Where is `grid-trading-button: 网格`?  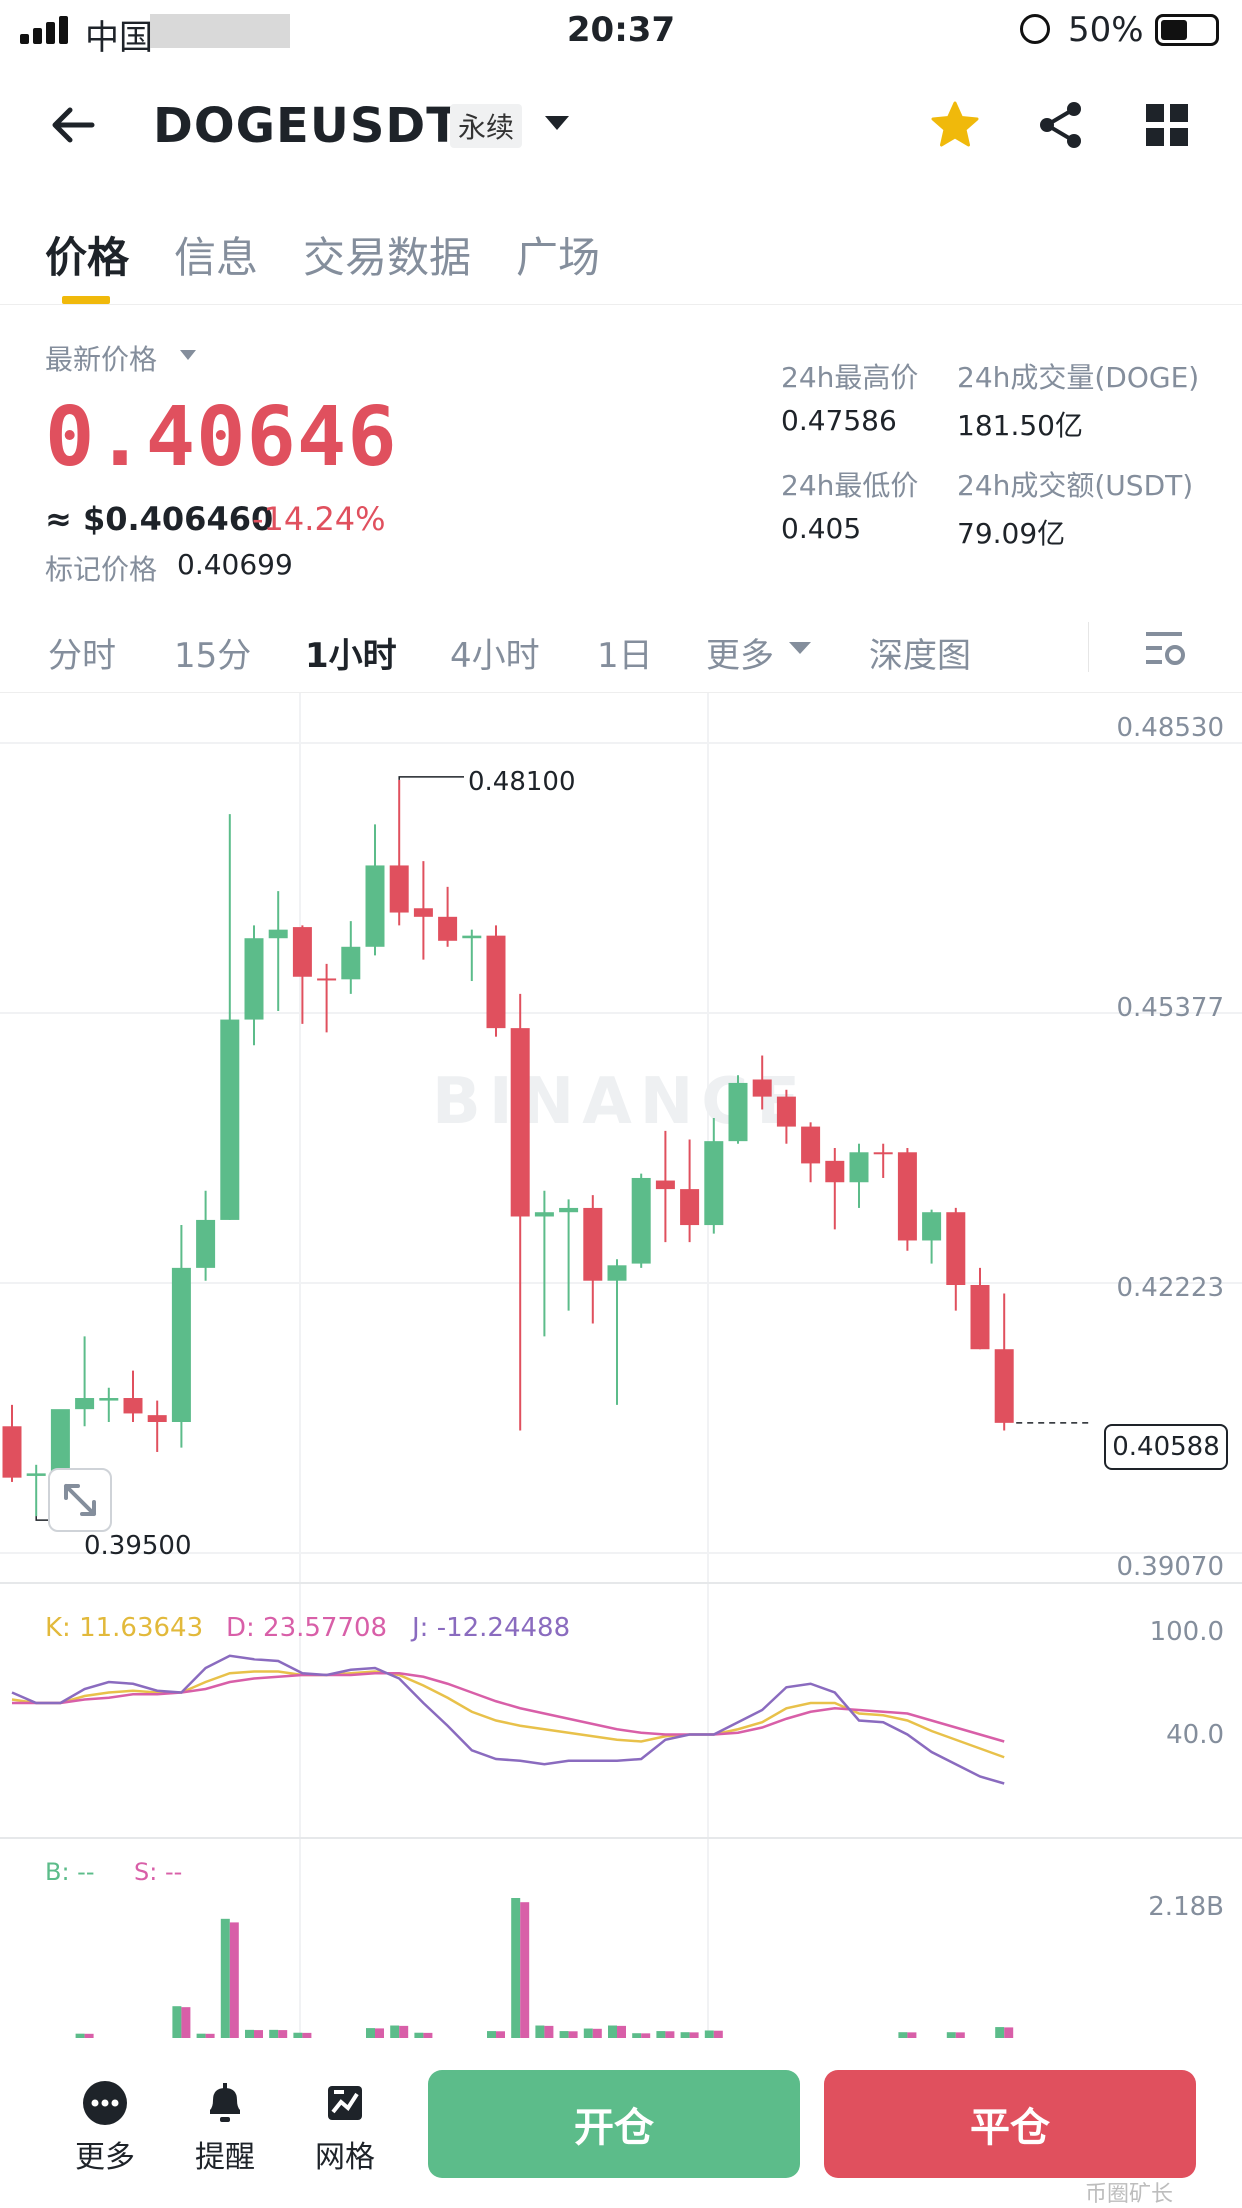
grid-trading-button: 网格 is located at coordinates (345, 2128).